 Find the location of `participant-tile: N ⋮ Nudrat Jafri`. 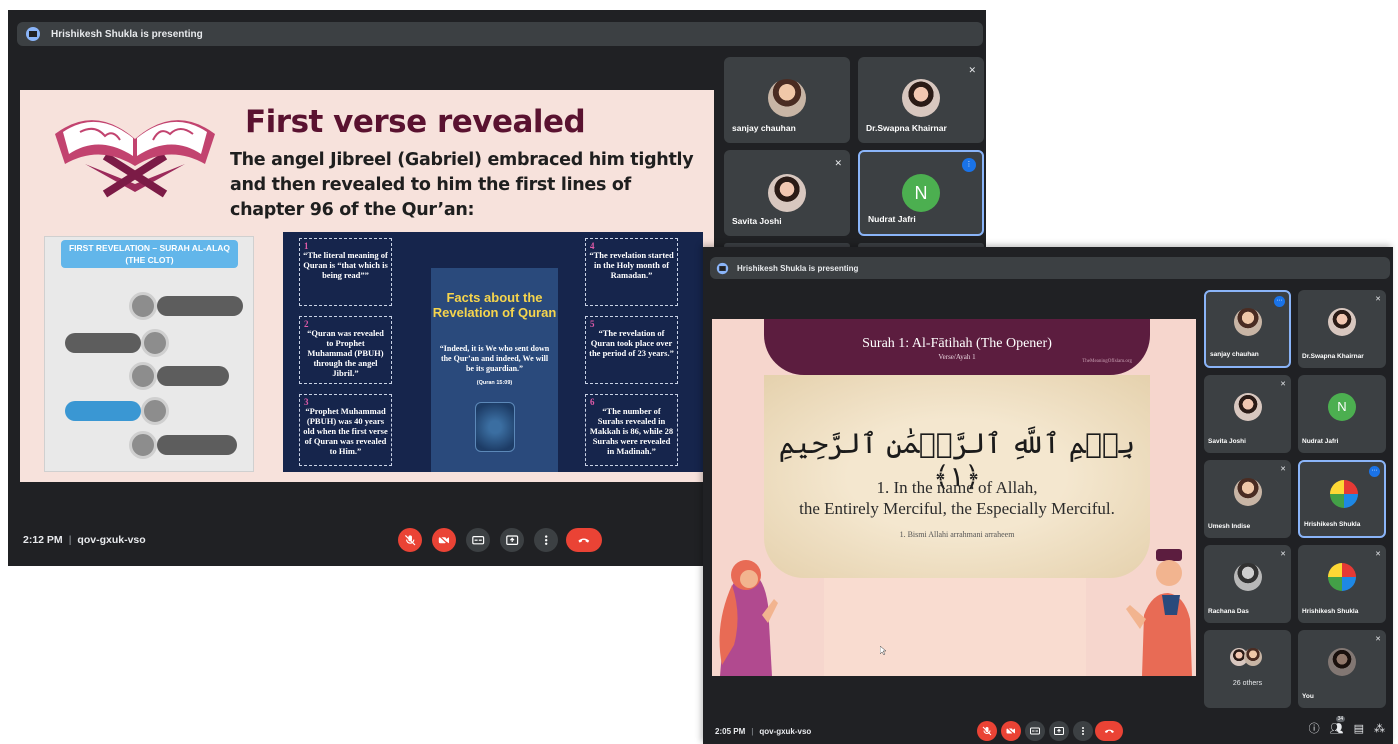

participant-tile: N ⋮ Nudrat Jafri is located at coordinates (921, 193).